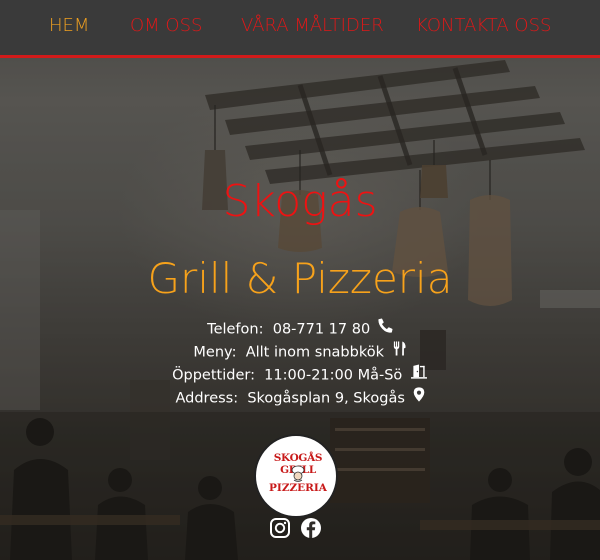 The image size is (600, 560). I want to click on address-label: Address:, so click(207, 398).